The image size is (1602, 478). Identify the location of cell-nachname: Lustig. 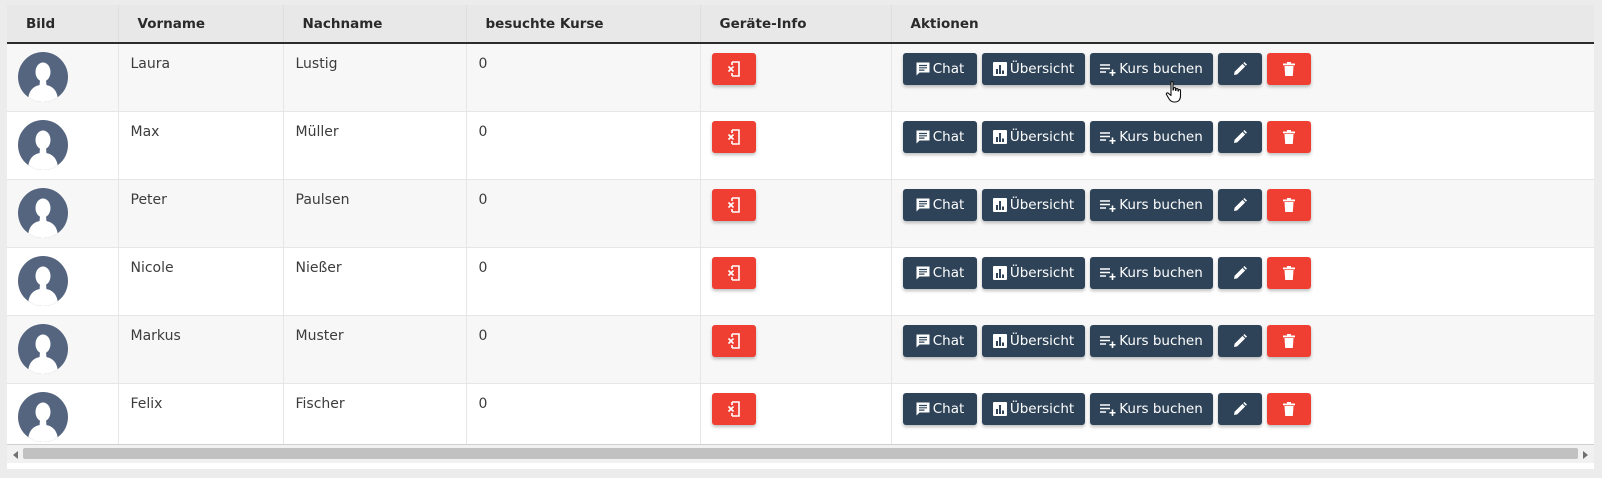
(375, 77).